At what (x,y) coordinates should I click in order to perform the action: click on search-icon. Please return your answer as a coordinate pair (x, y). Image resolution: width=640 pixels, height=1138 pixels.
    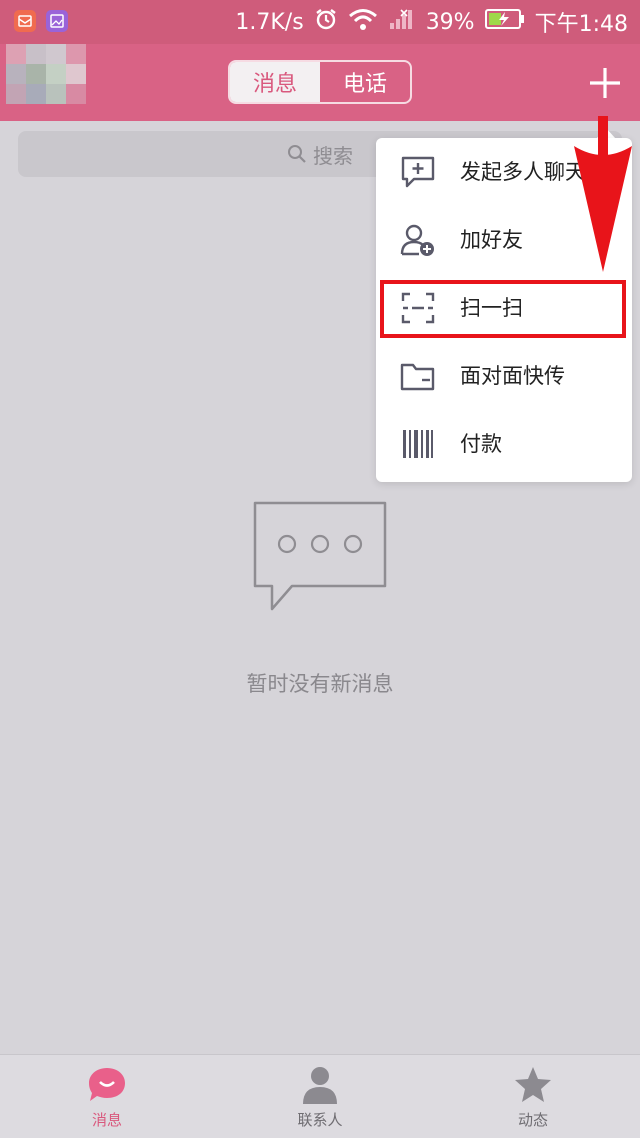
    Looking at the image, I should click on (297, 154).